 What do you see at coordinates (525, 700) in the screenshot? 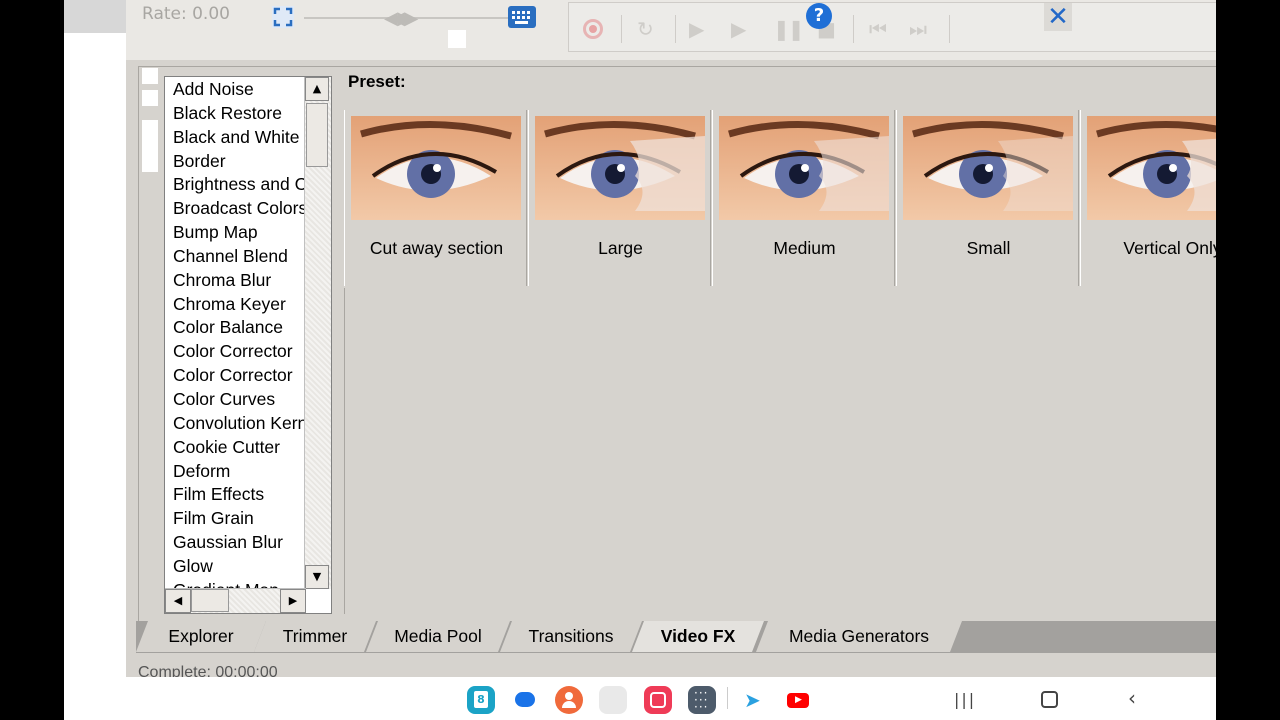
I see `messages-app-icon` at bounding box center [525, 700].